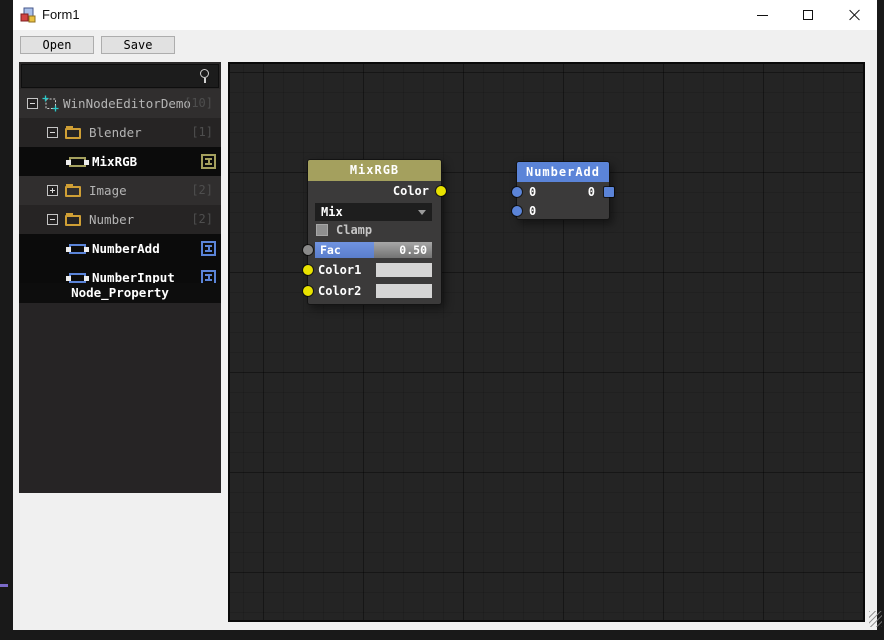 The height and width of the screenshot is (640, 884). I want to click on input-socket-color2, so click(308, 291).